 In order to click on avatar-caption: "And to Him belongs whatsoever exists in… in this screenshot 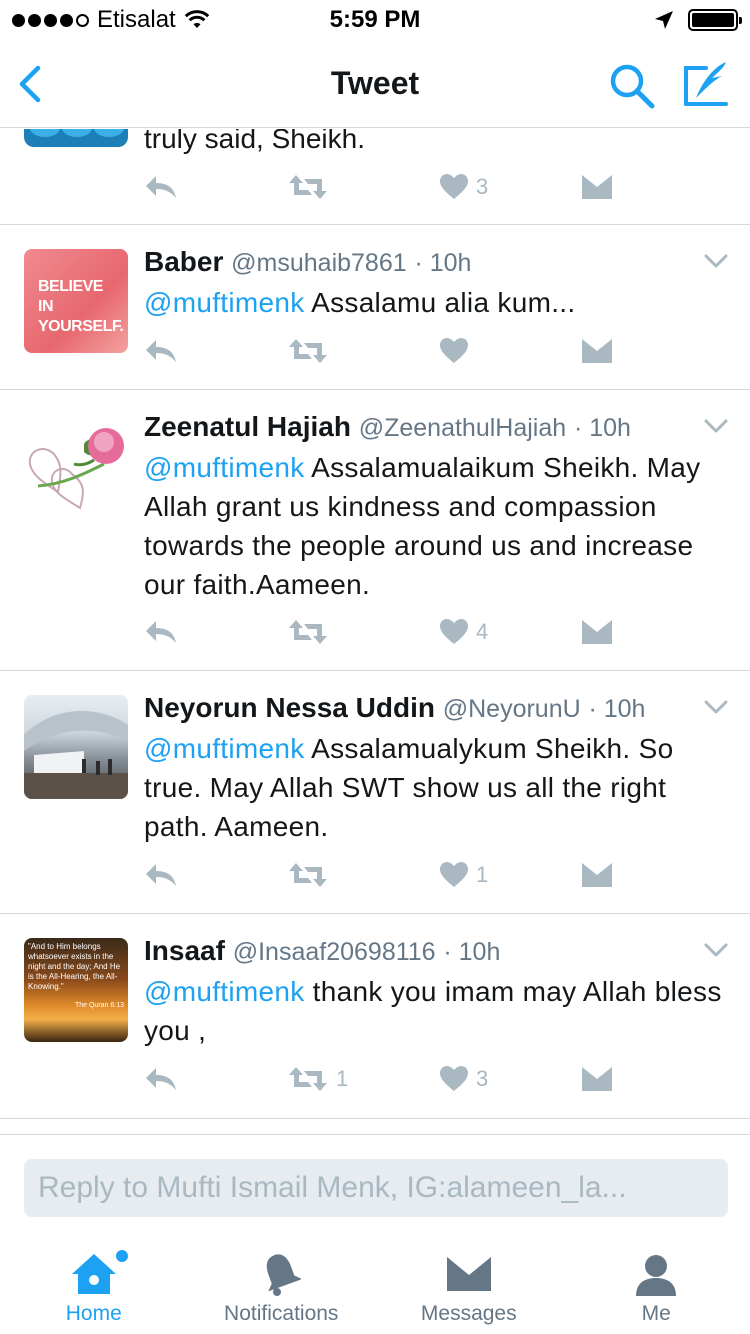, I will do `click(74, 966)`.